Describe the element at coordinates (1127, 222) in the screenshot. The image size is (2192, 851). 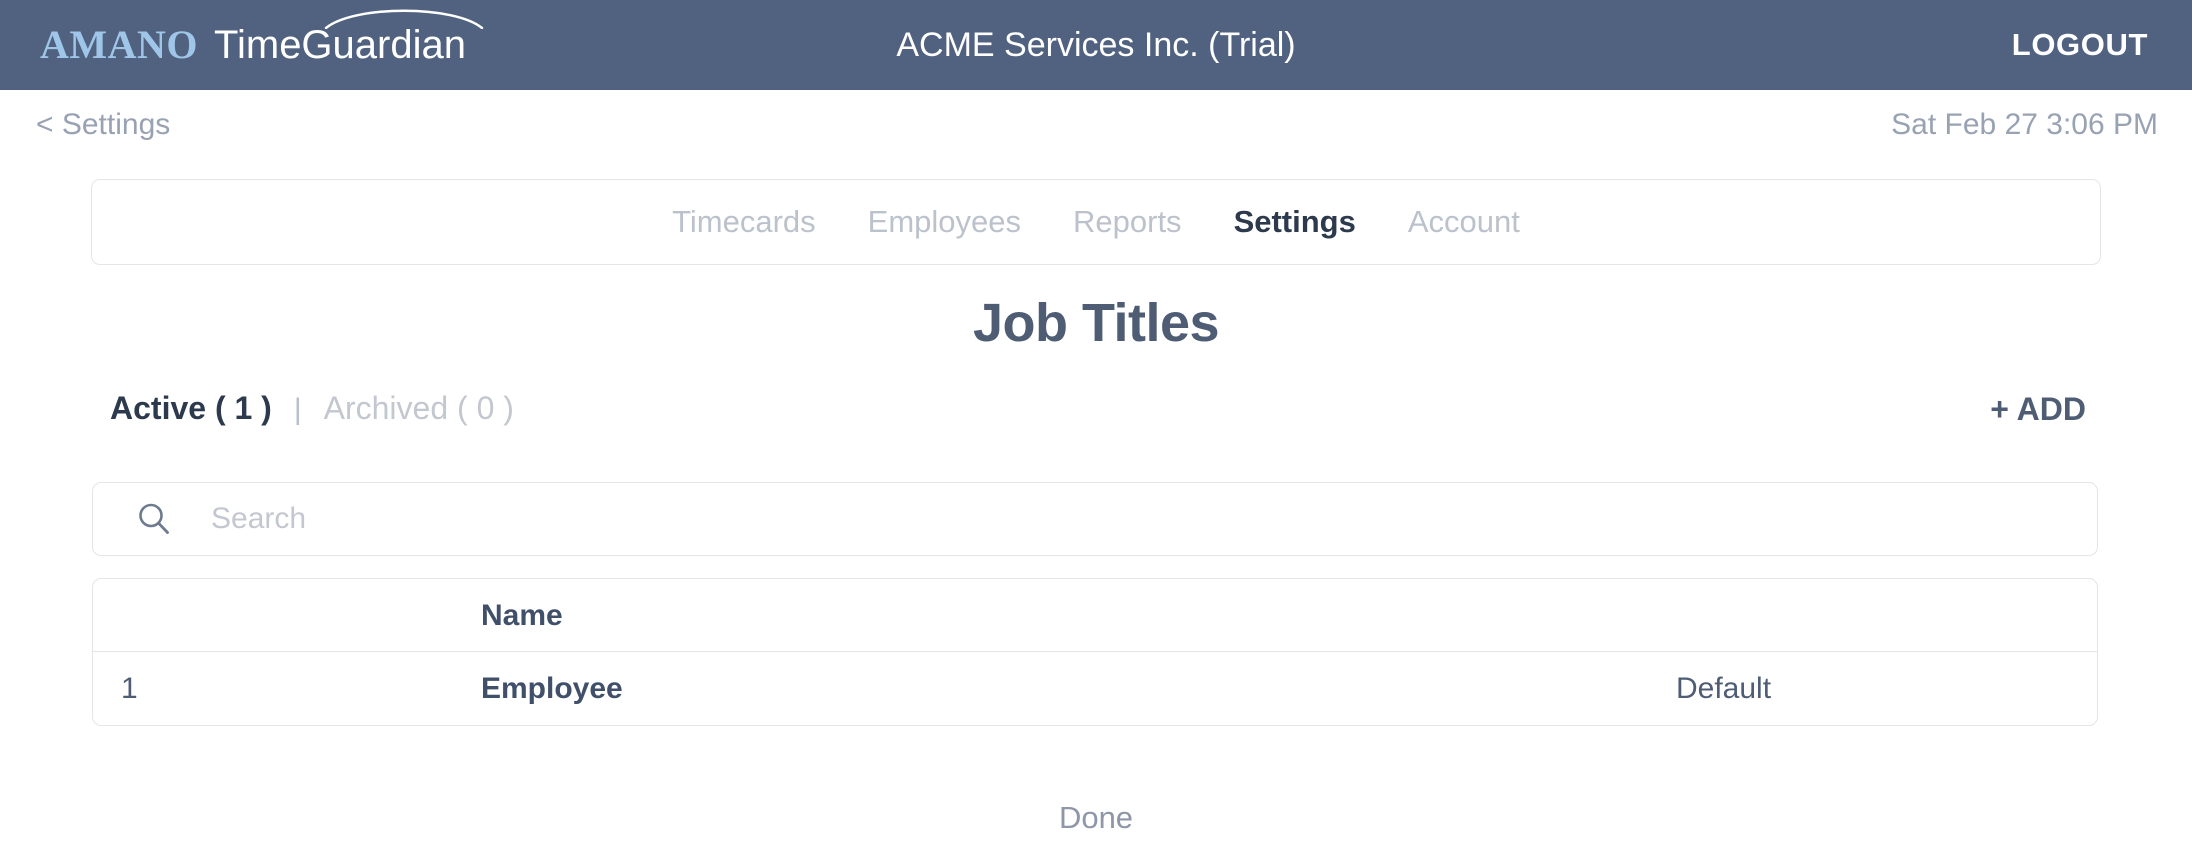
I see `tab-reports: Reports` at that location.